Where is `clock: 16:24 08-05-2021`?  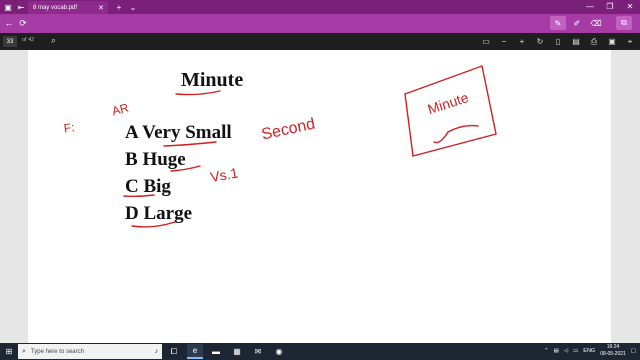
clock: 16:24 08-05-2021 is located at coordinates (613, 351).